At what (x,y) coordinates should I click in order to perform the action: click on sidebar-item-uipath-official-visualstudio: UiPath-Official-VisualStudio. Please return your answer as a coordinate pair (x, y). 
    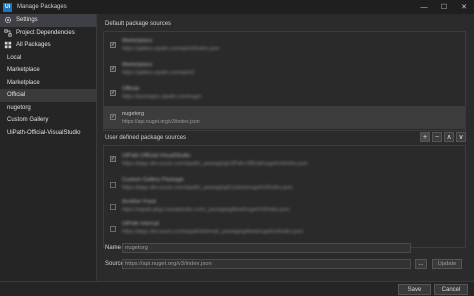
    Looking at the image, I should click on (48, 133).